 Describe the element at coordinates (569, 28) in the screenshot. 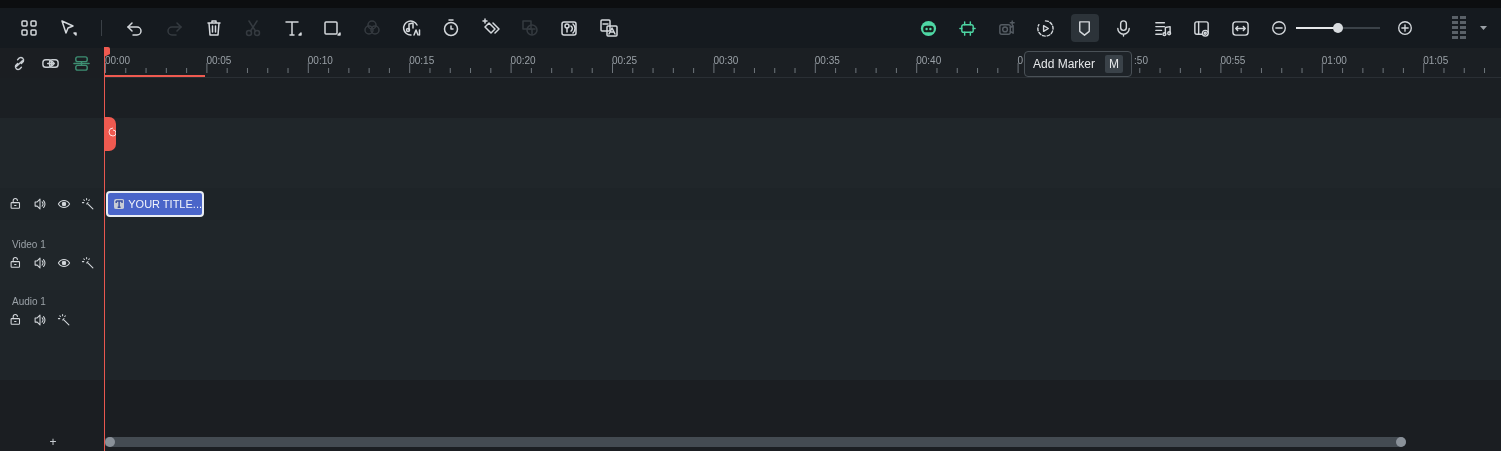

I see `voice-icon` at that location.